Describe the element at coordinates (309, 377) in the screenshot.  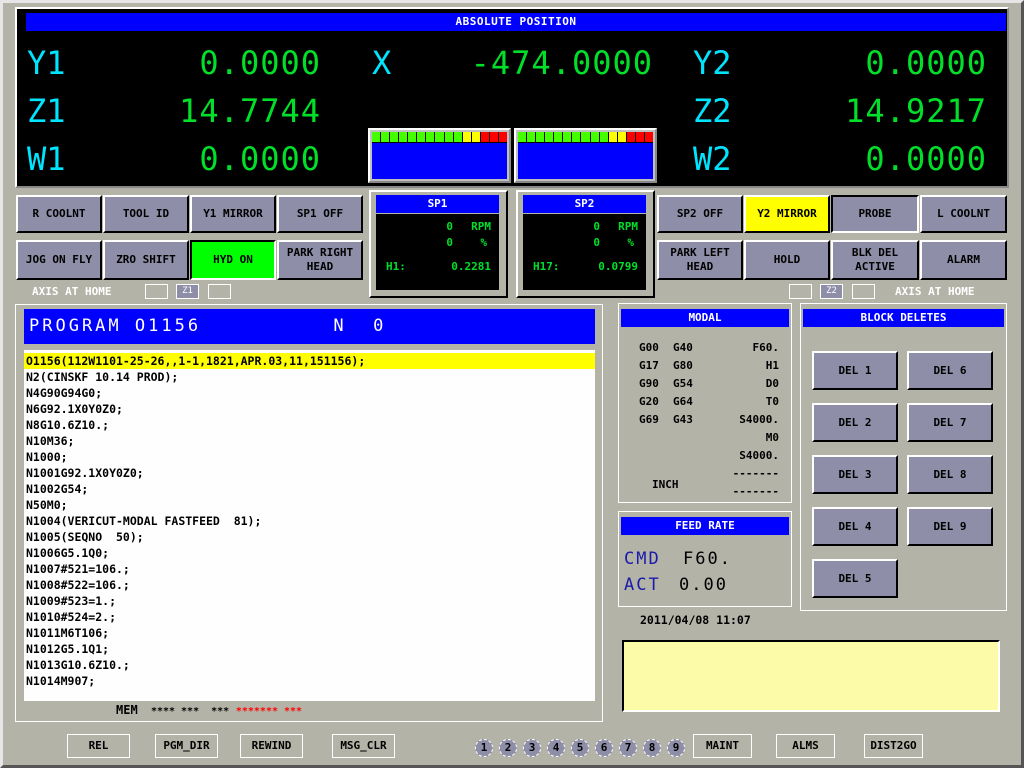
I see `program-line: N2(CINSKF 10.14 PROD);` at that location.